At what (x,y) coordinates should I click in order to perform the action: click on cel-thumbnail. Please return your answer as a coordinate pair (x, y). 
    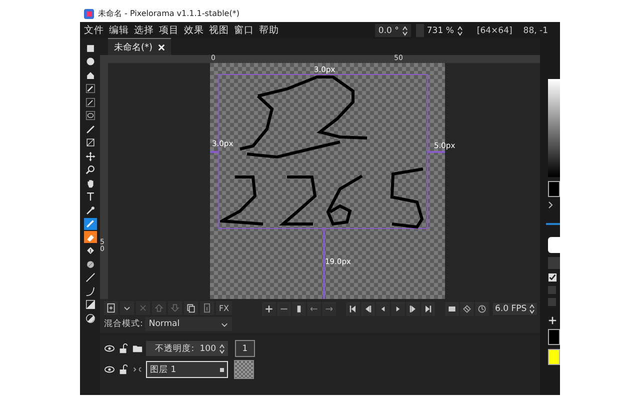
    Looking at the image, I should click on (244, 369).